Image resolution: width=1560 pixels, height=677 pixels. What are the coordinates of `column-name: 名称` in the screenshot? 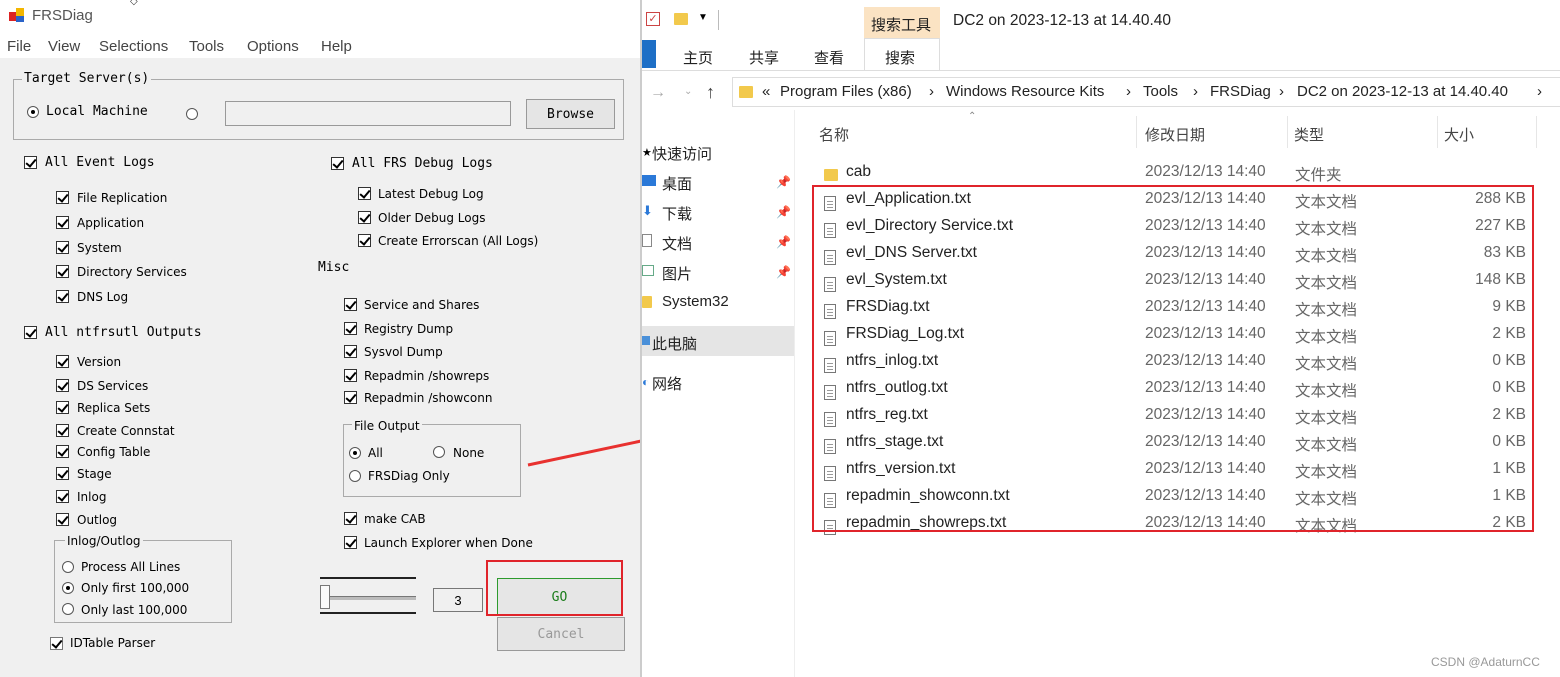 It's located at (834, 134).